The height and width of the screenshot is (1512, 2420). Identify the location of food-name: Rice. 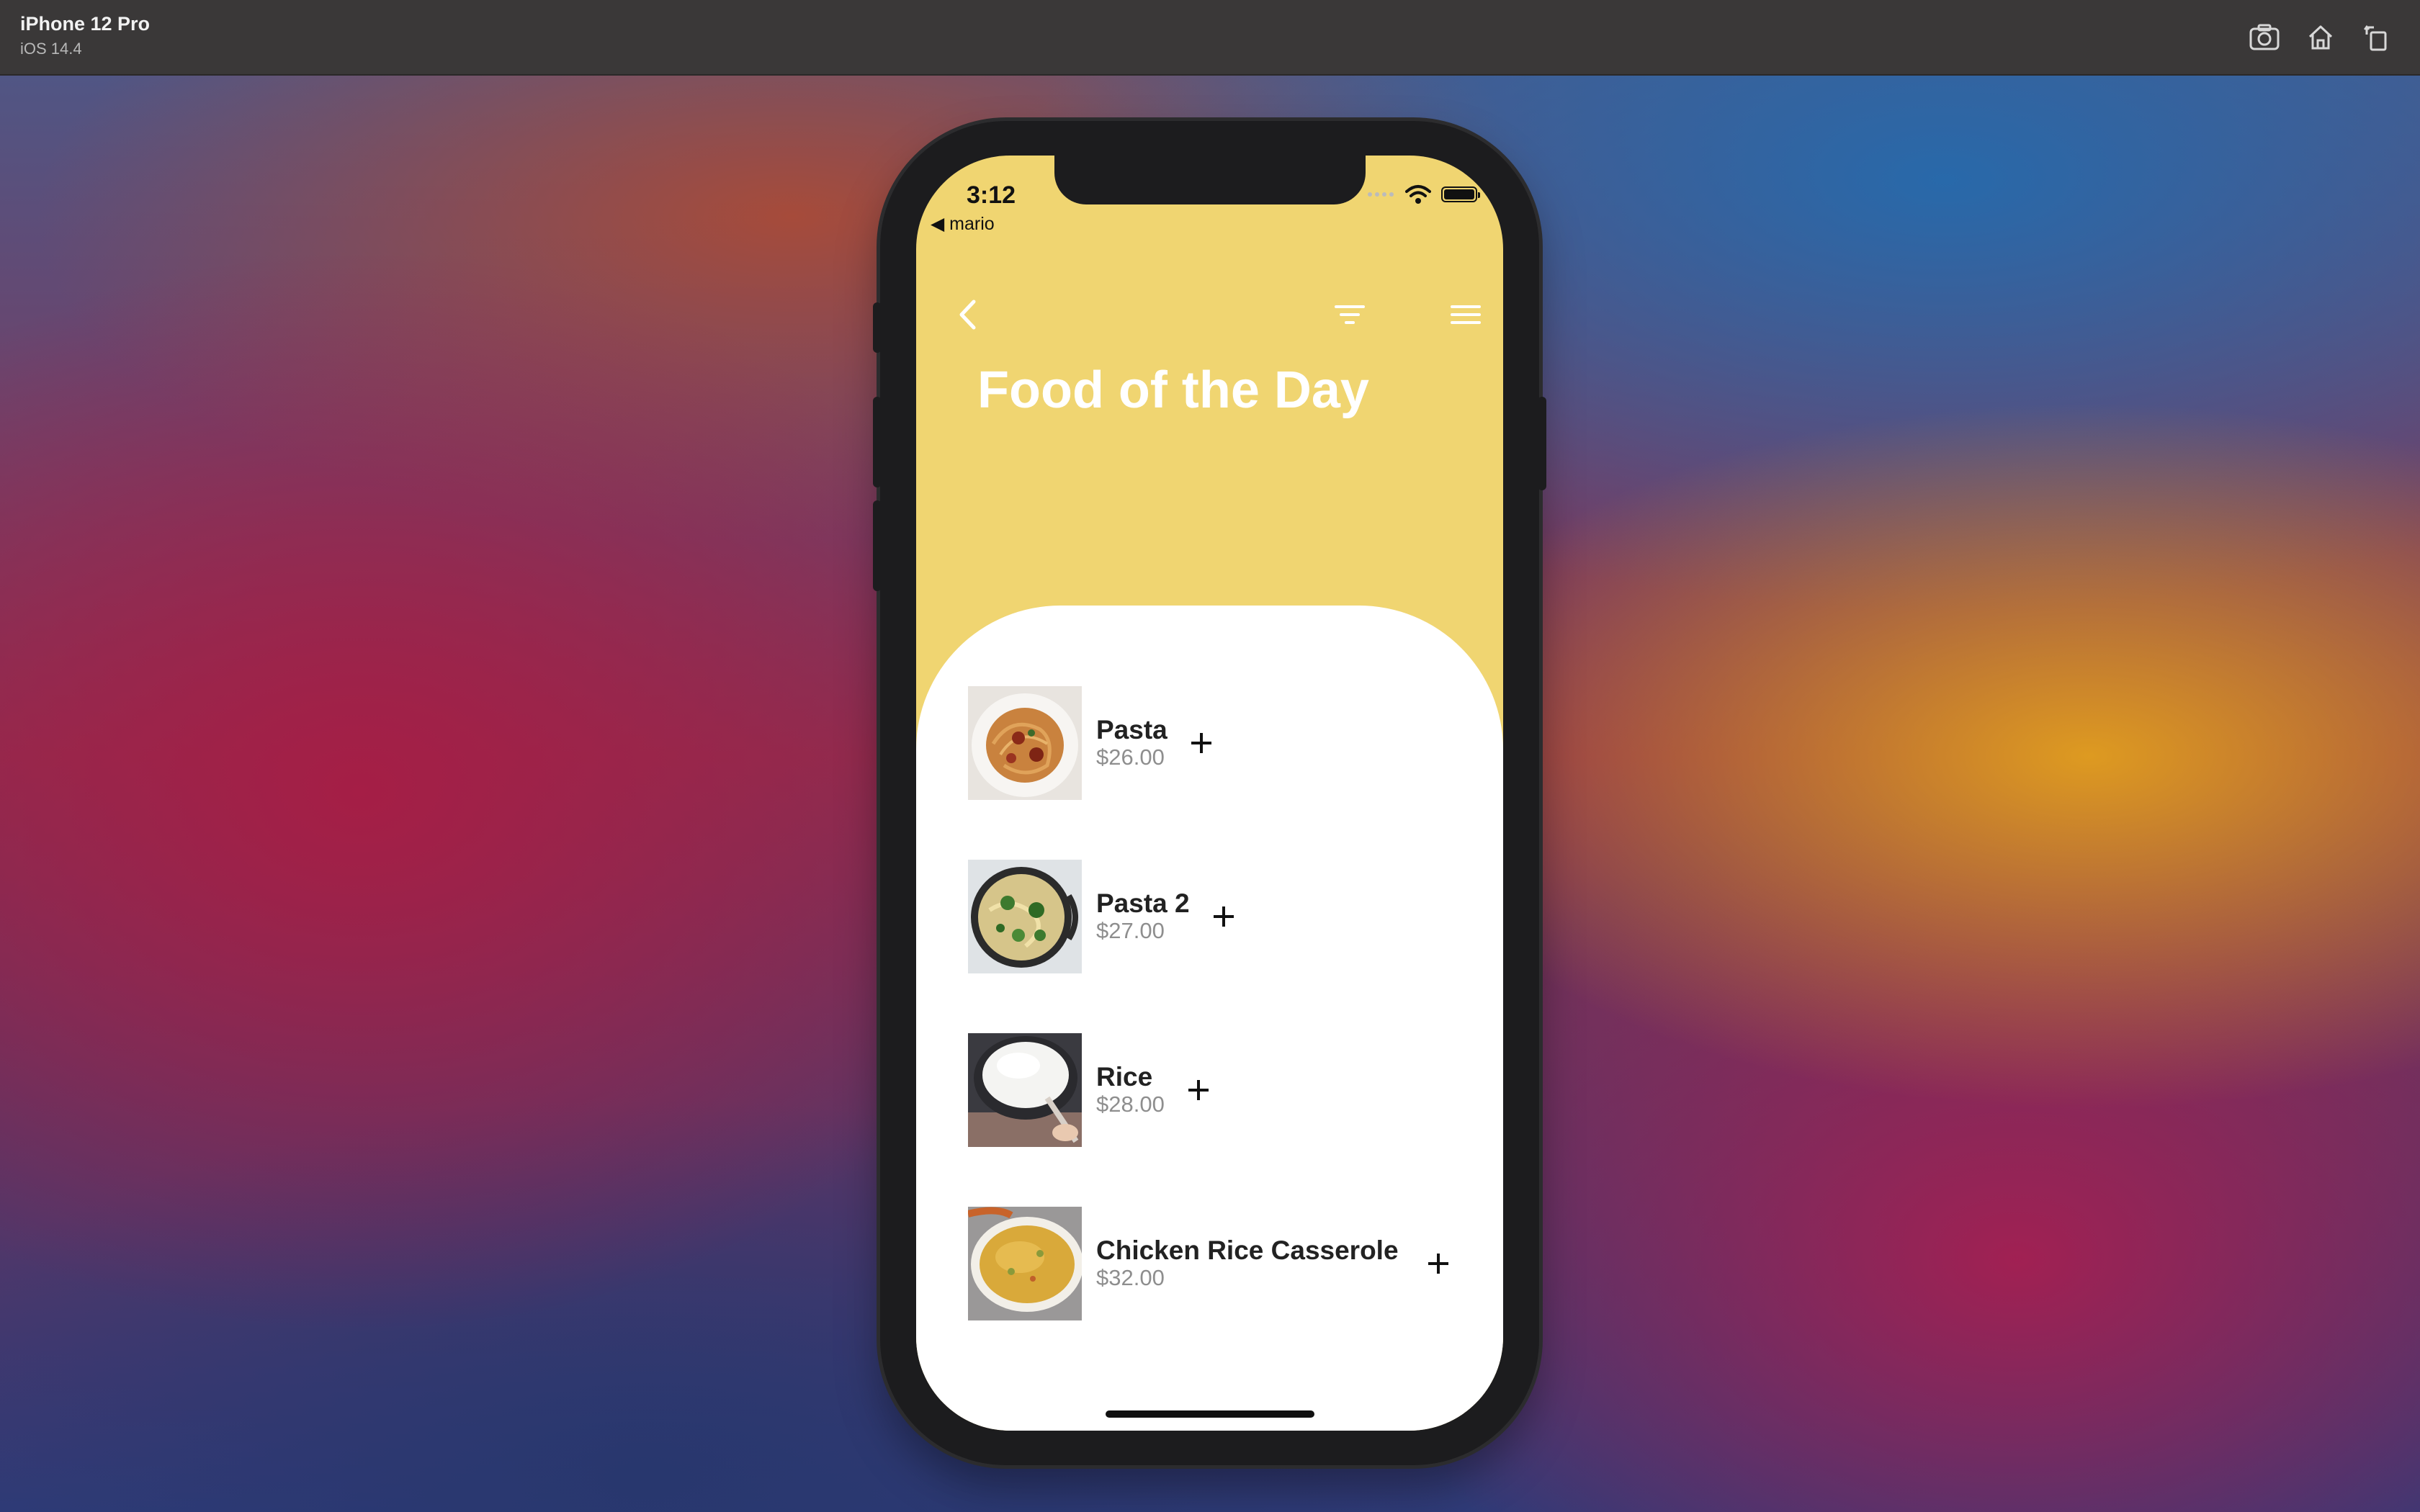
(1124, 1077).